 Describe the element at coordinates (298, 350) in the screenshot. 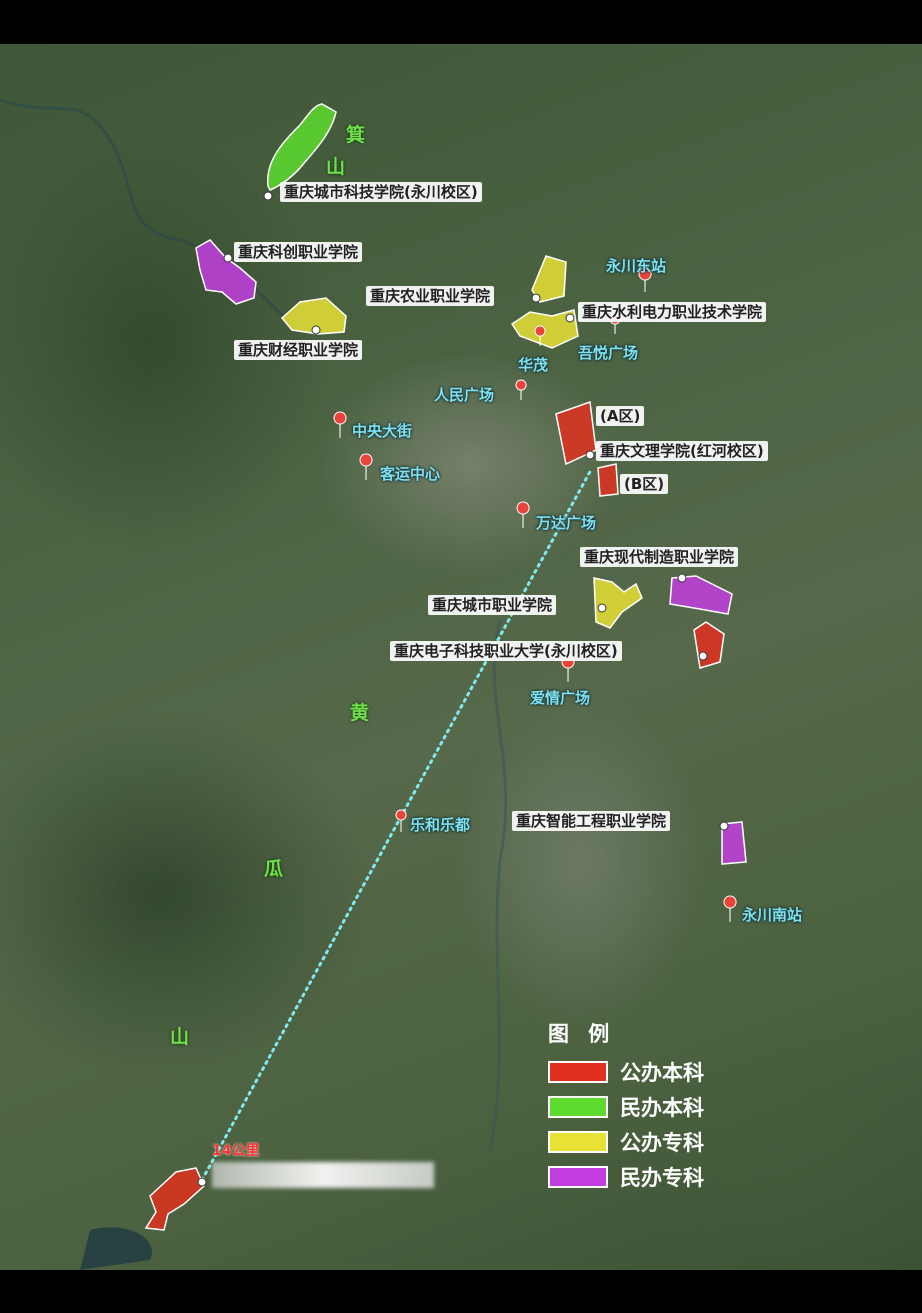

I see `campus-label-caijing: 重庆财经职业学院` at that location.